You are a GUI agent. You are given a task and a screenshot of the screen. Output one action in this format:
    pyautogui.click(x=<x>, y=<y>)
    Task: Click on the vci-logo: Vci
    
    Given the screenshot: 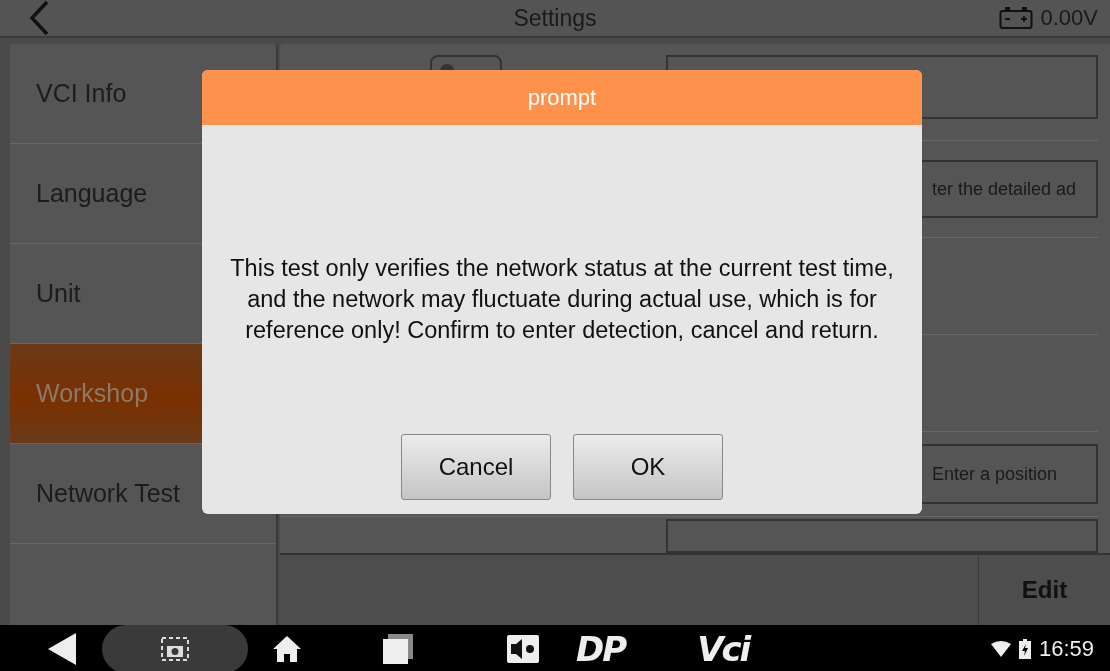 What is the action you would take?
    pyautogui.click(x=723, y=649)
    